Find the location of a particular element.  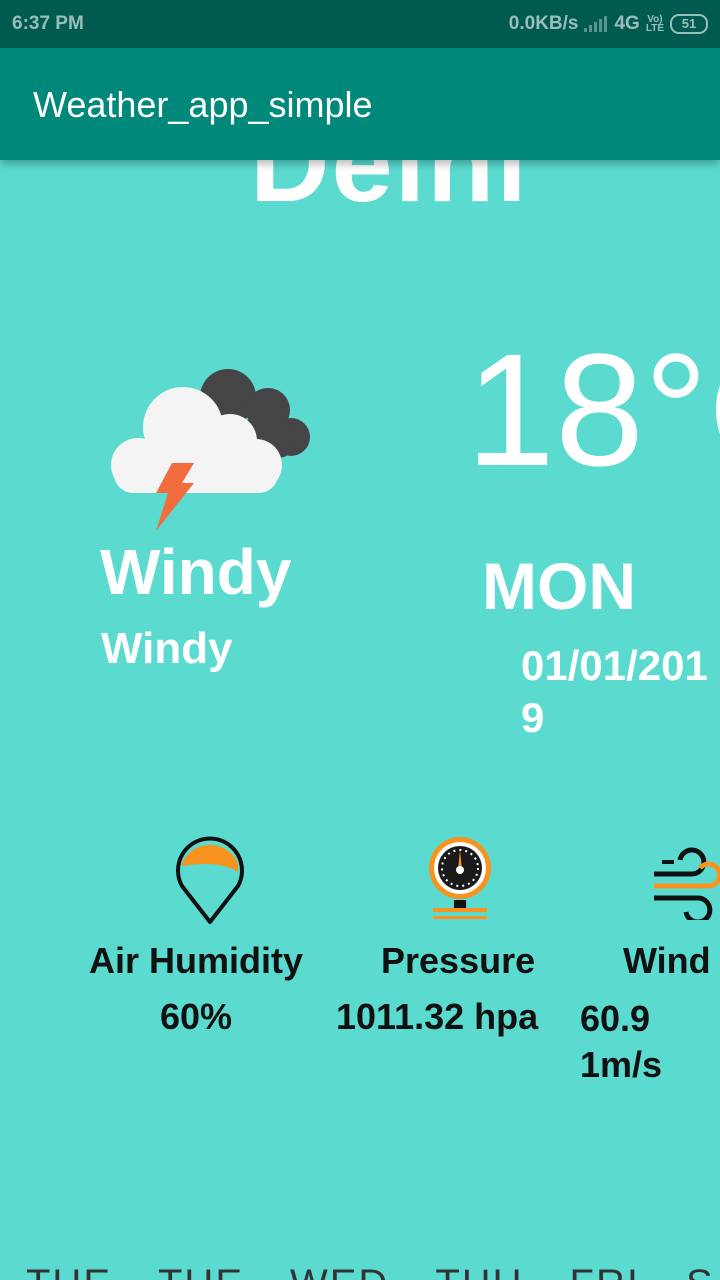

volte-icon: Vo) LTE is located at coordinates (654, 24).